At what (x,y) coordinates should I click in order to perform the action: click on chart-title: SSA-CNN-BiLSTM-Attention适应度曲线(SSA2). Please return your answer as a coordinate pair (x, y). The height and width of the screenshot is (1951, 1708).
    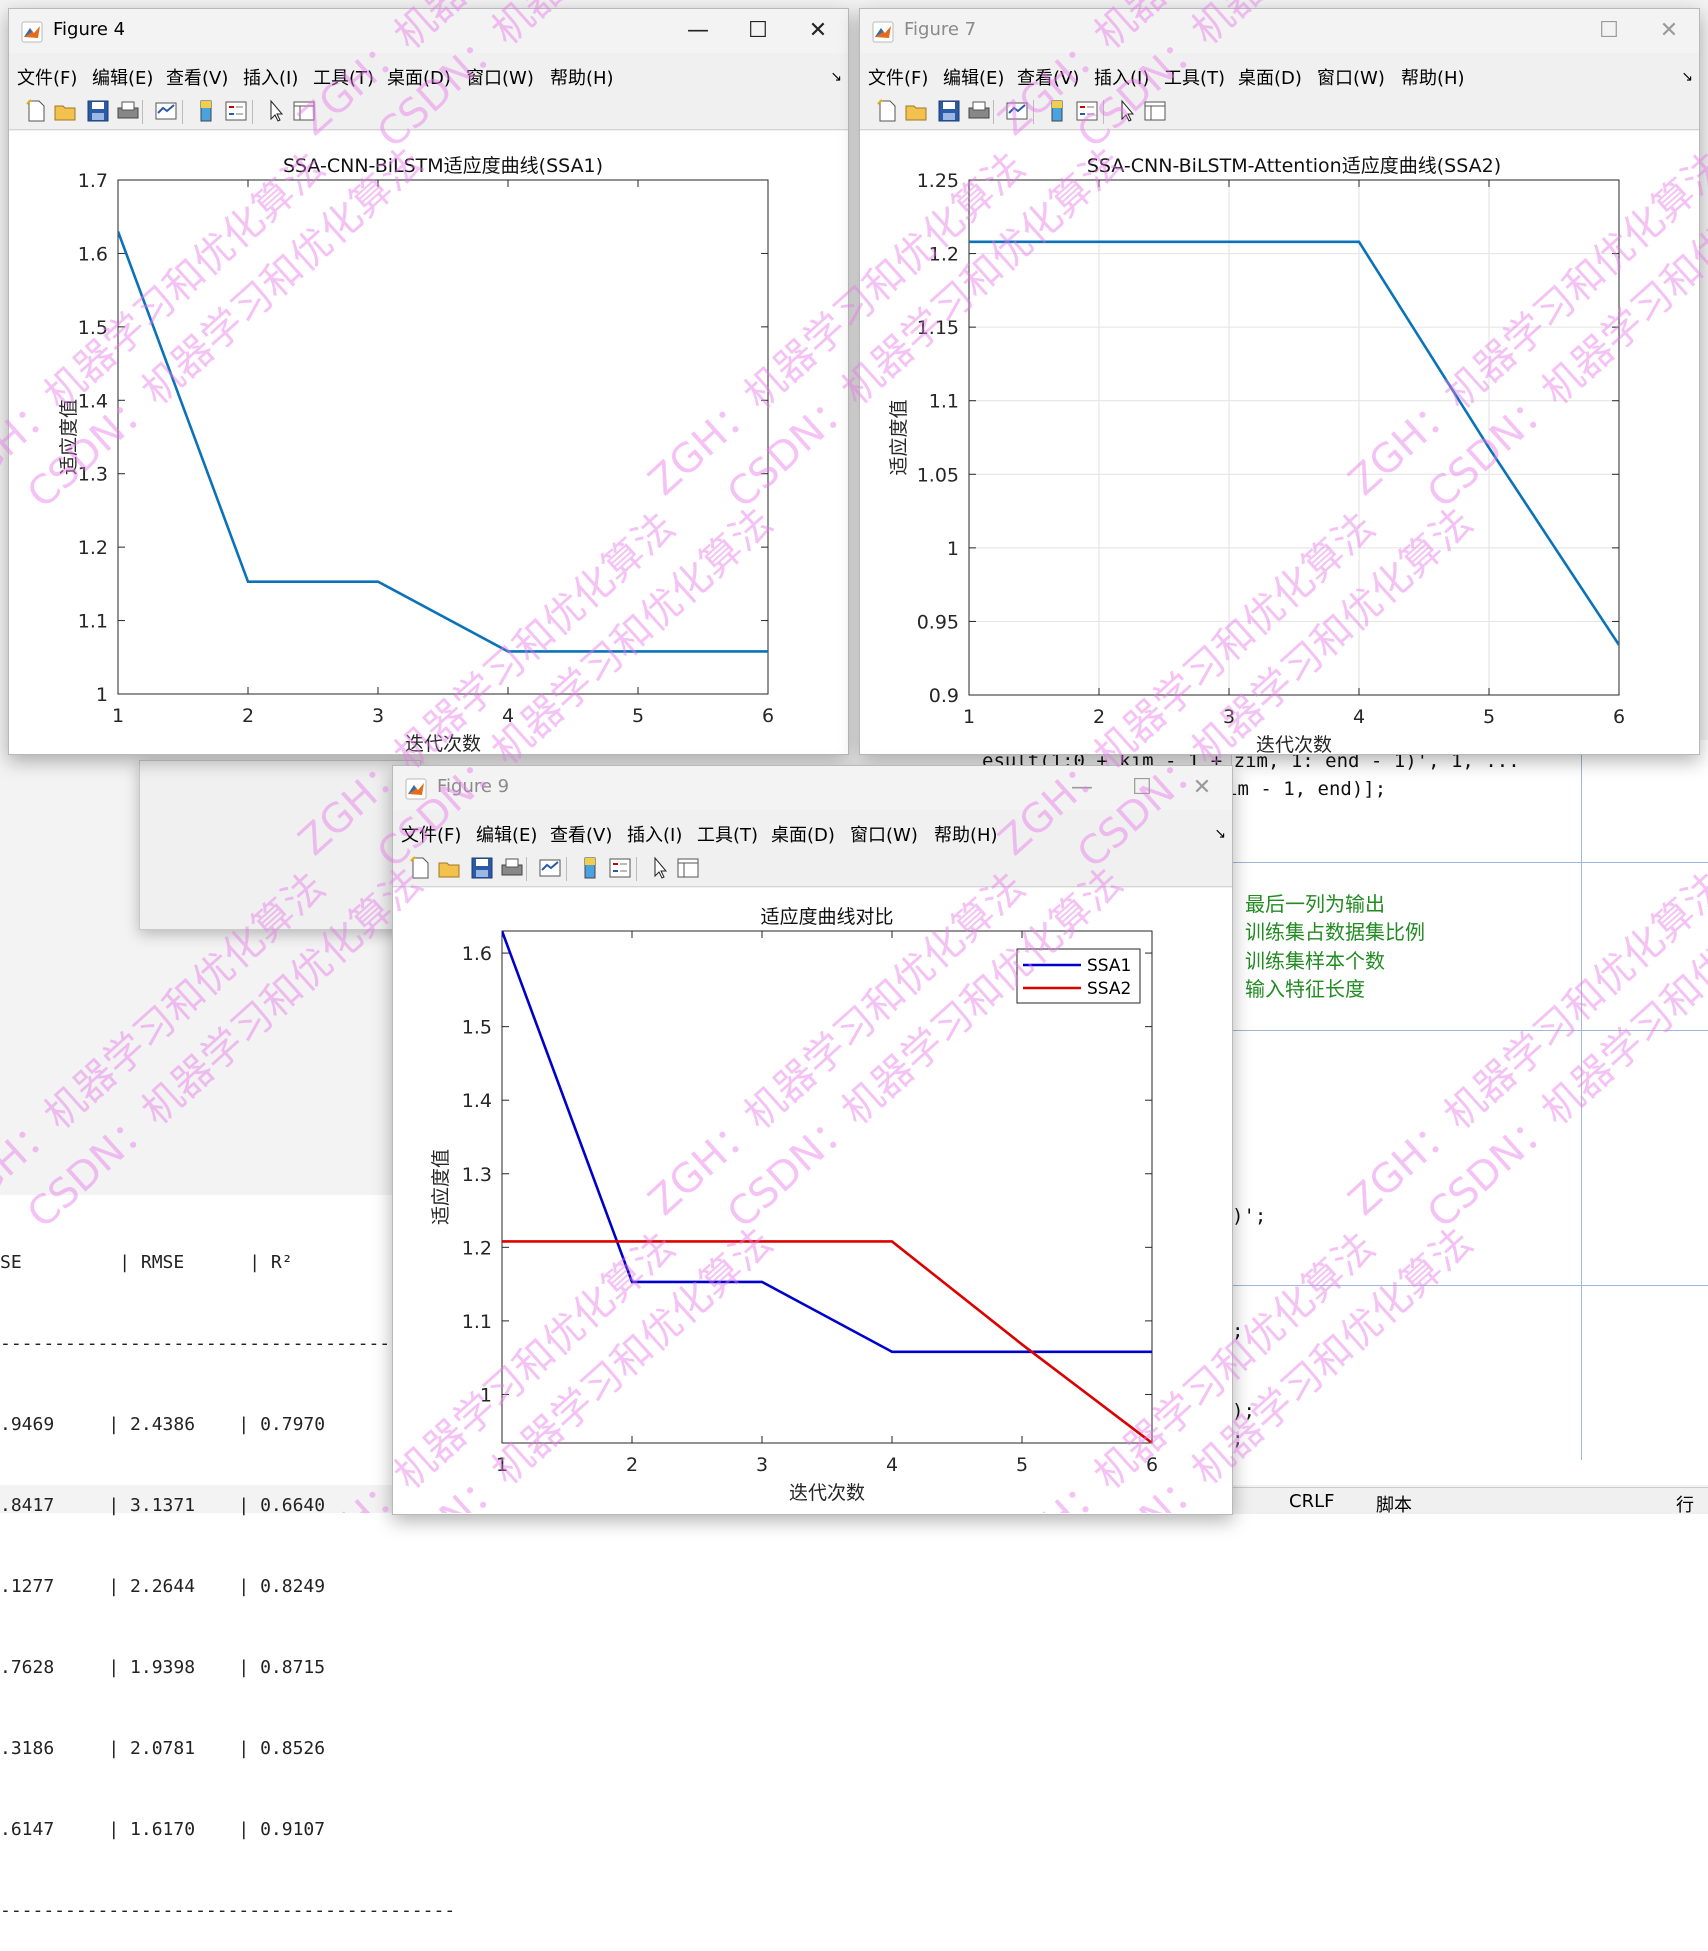
    Looking at the image, I should click on (1294, 166).